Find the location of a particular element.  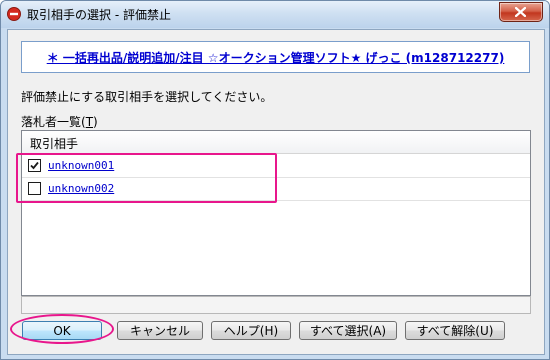

bidder-list-label: 落札者一覧(T) is located at coordinates (59, 121).